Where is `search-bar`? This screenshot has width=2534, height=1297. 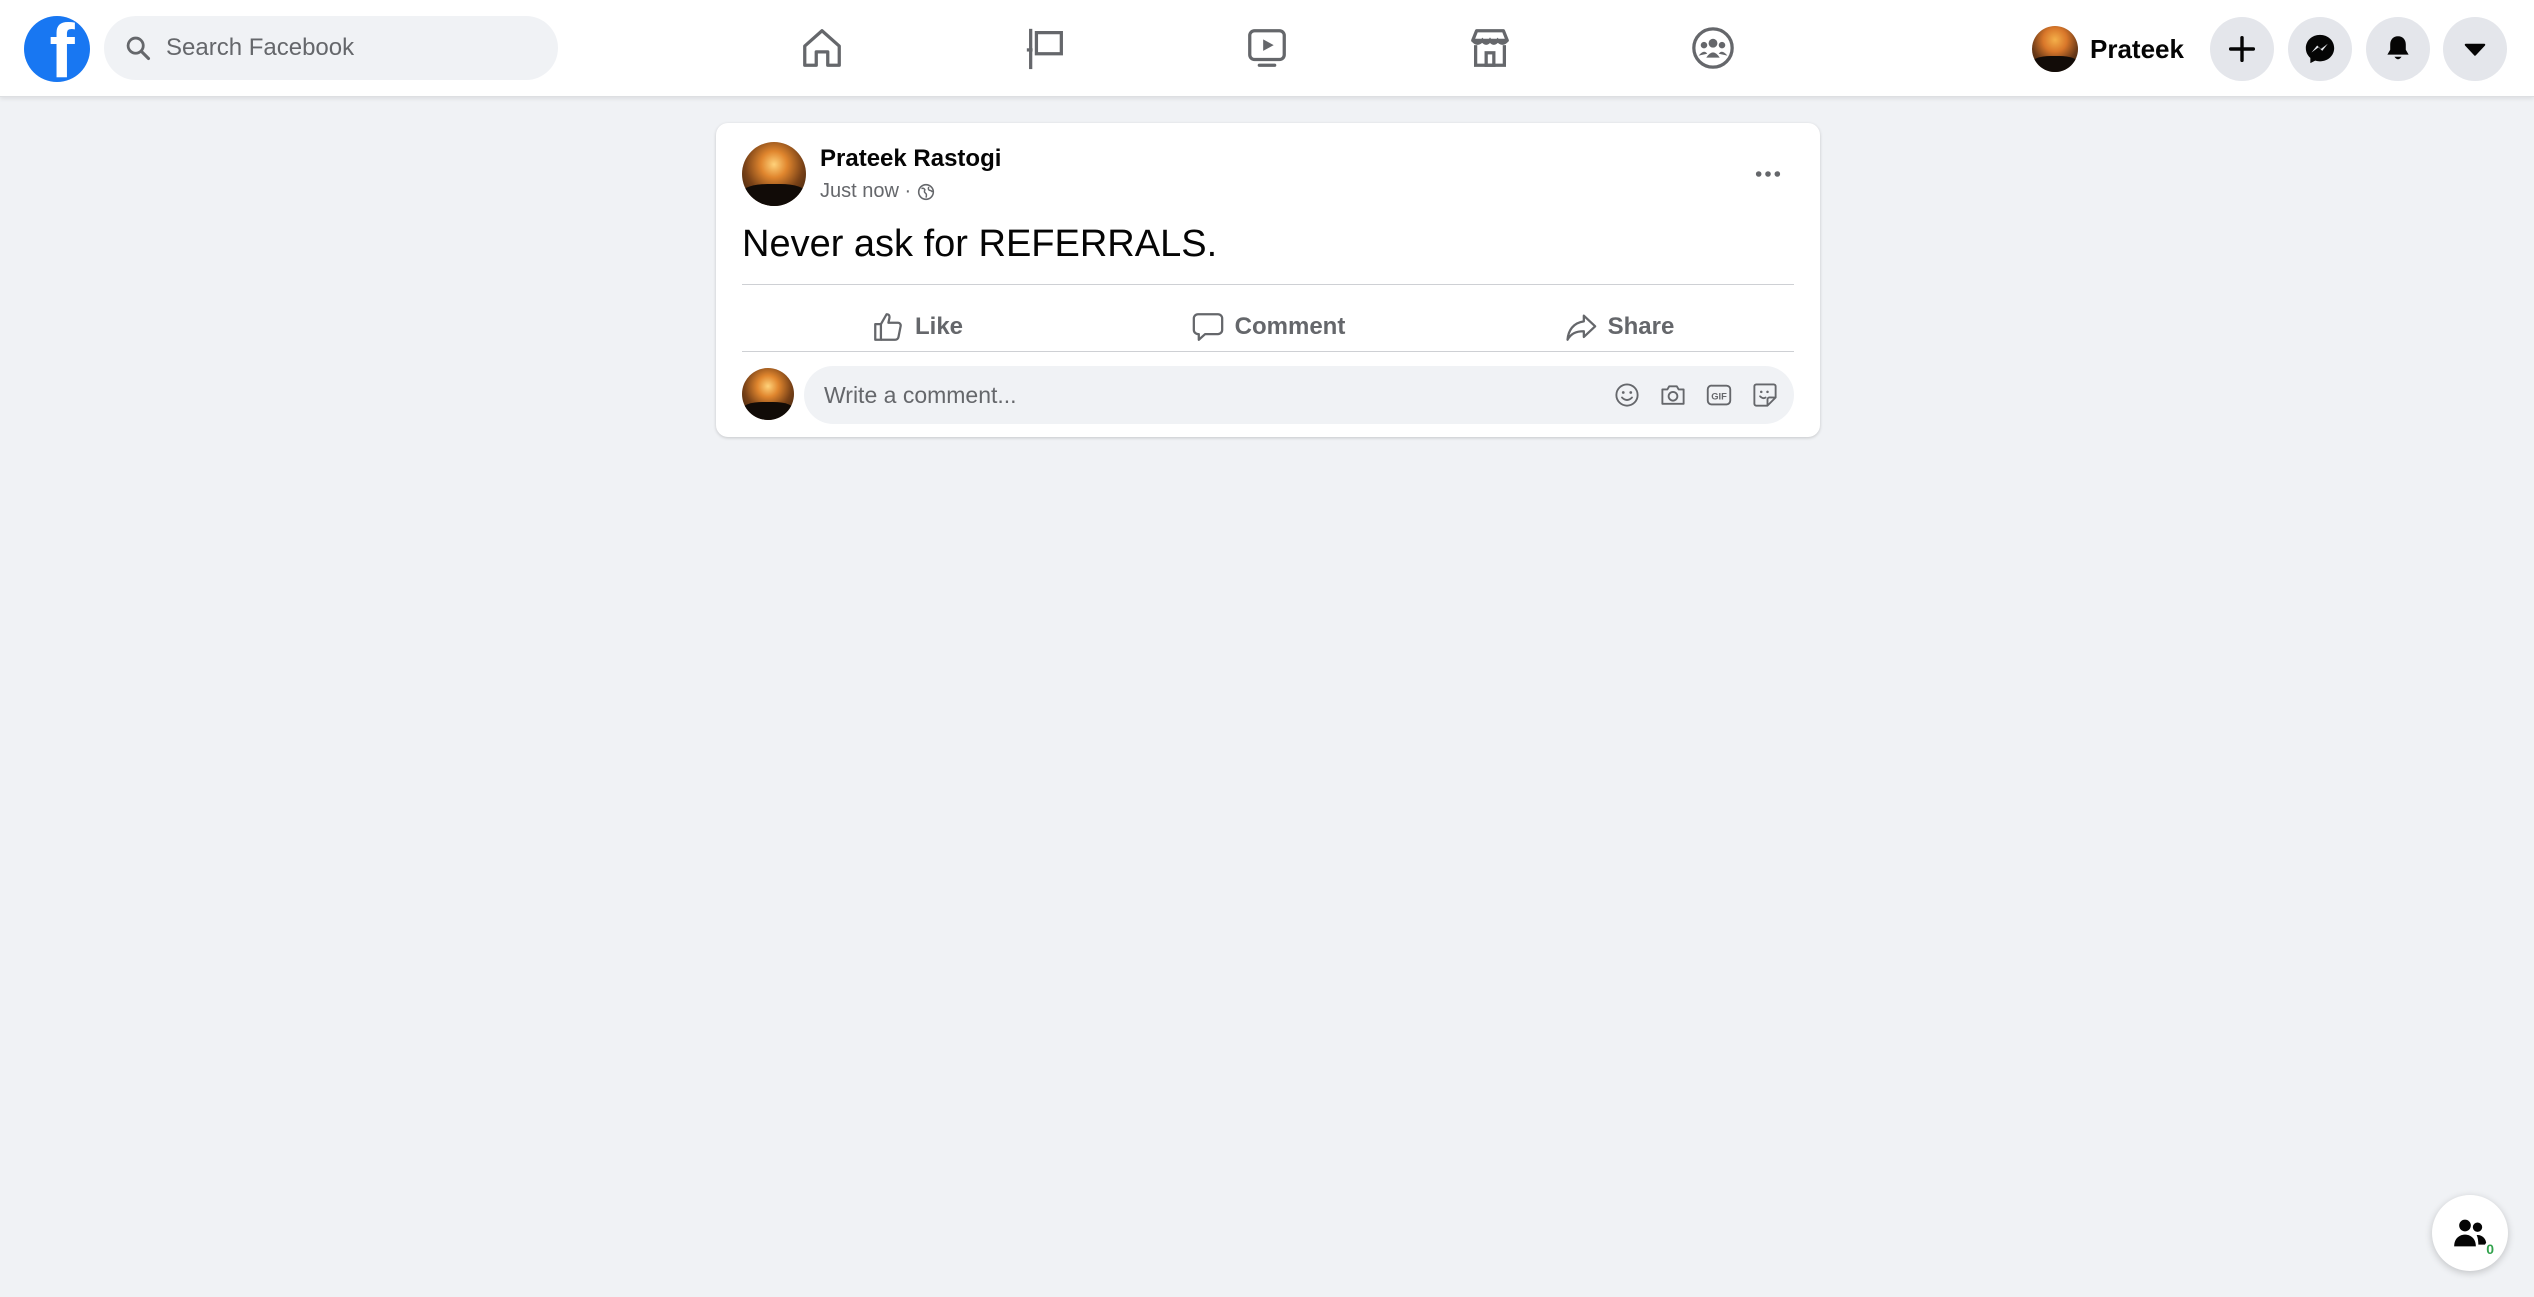 search-bar is located at coordinates (331, 48).